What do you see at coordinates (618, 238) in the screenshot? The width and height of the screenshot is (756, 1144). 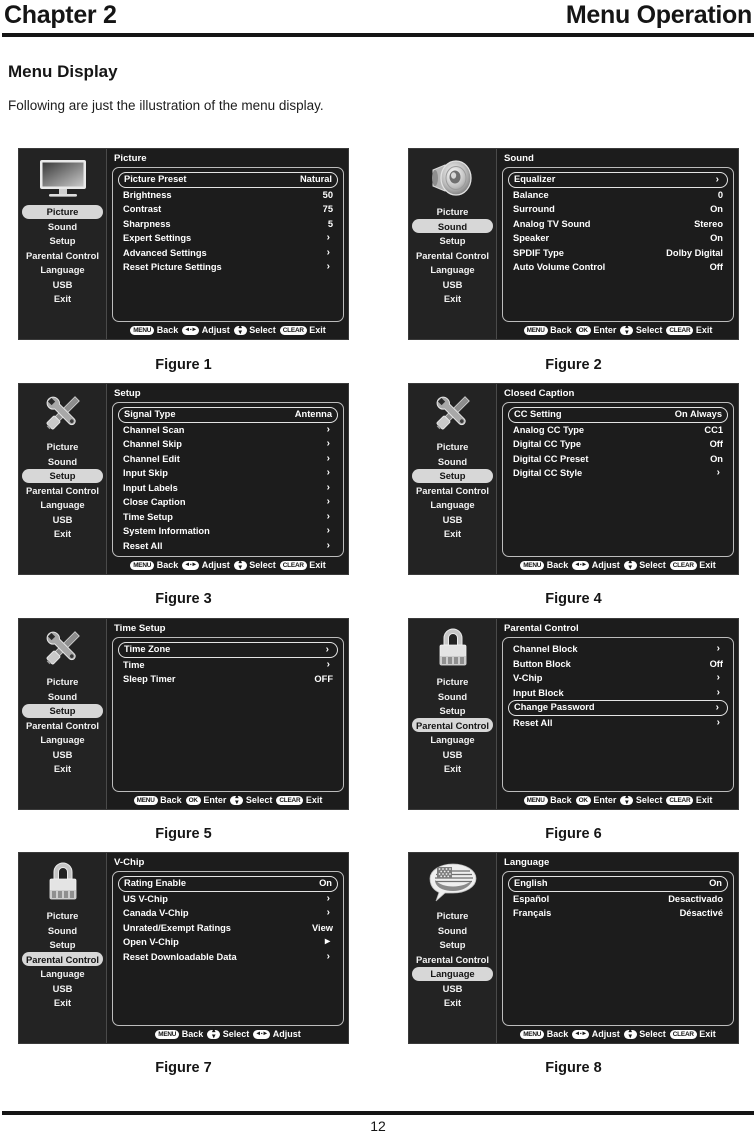 I see `menu-row: Speaker On` at bounding box center [618, 238].